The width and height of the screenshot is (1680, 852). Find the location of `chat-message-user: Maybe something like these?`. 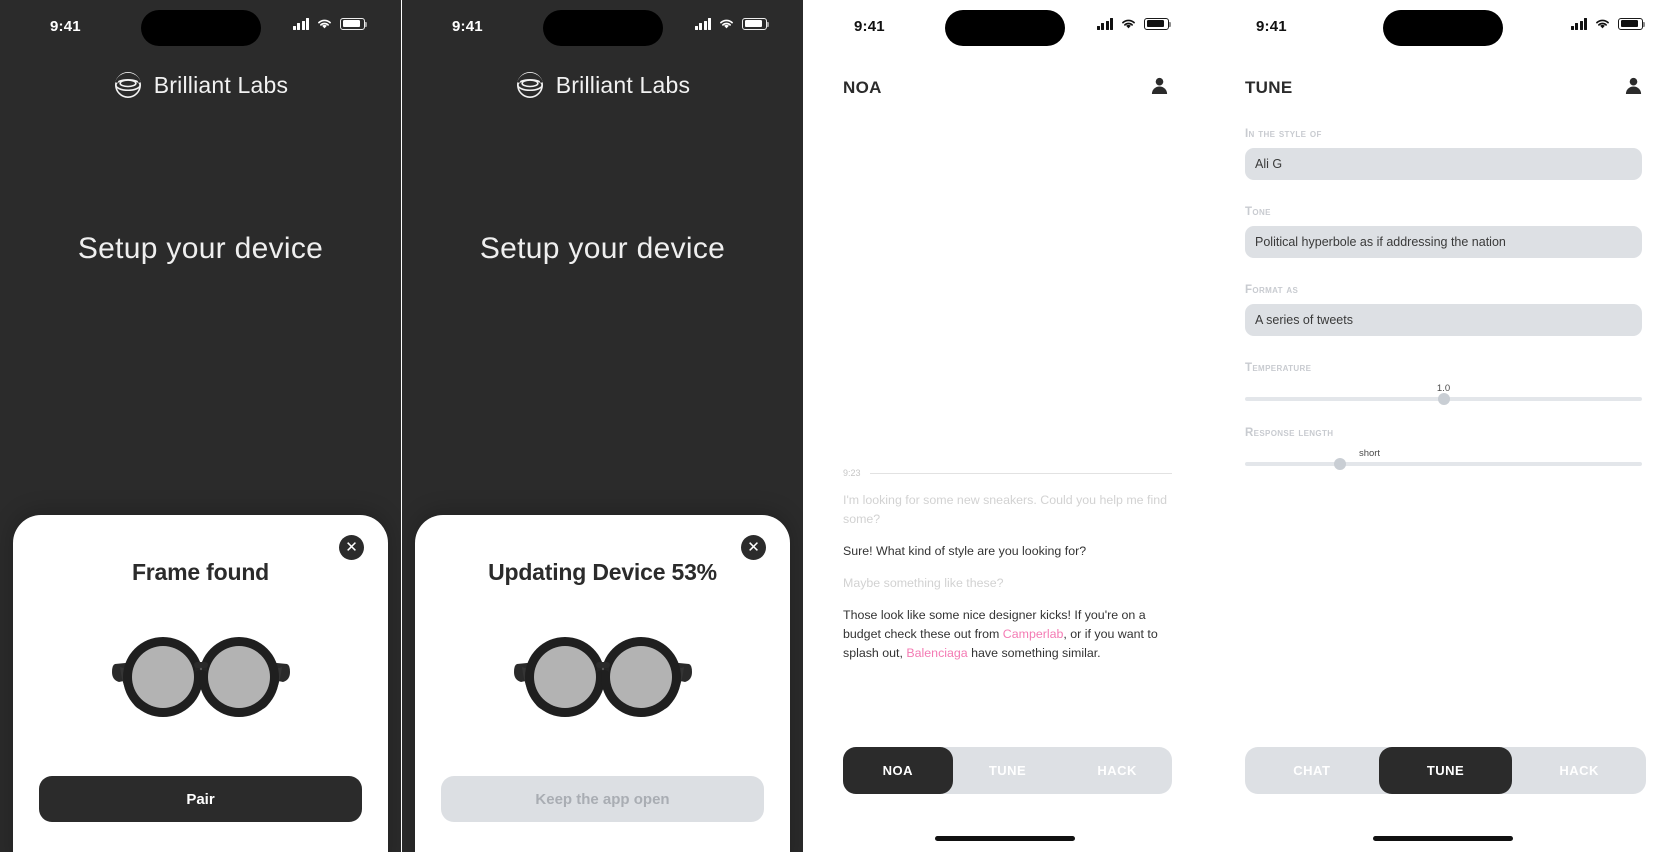

chat-message-user: Maybe something like these? is located at coordinates (923, 582).